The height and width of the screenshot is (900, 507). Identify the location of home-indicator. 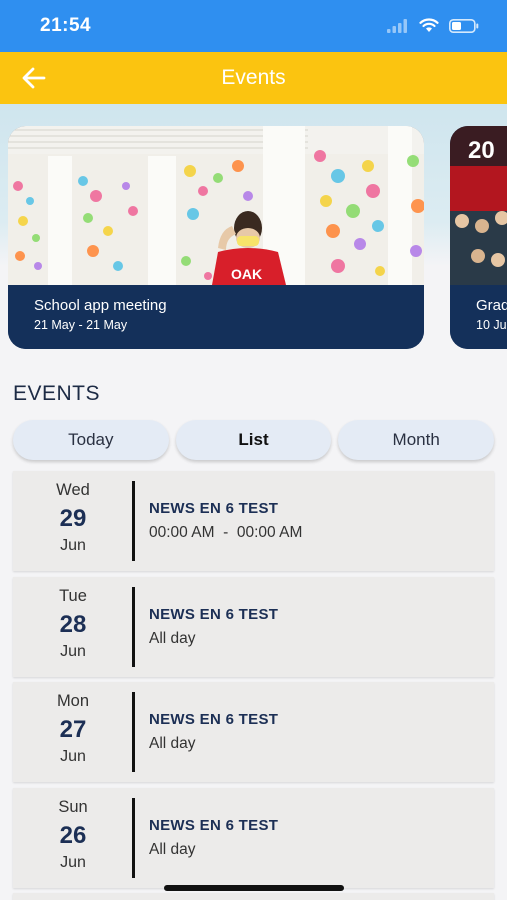
(254, 888).